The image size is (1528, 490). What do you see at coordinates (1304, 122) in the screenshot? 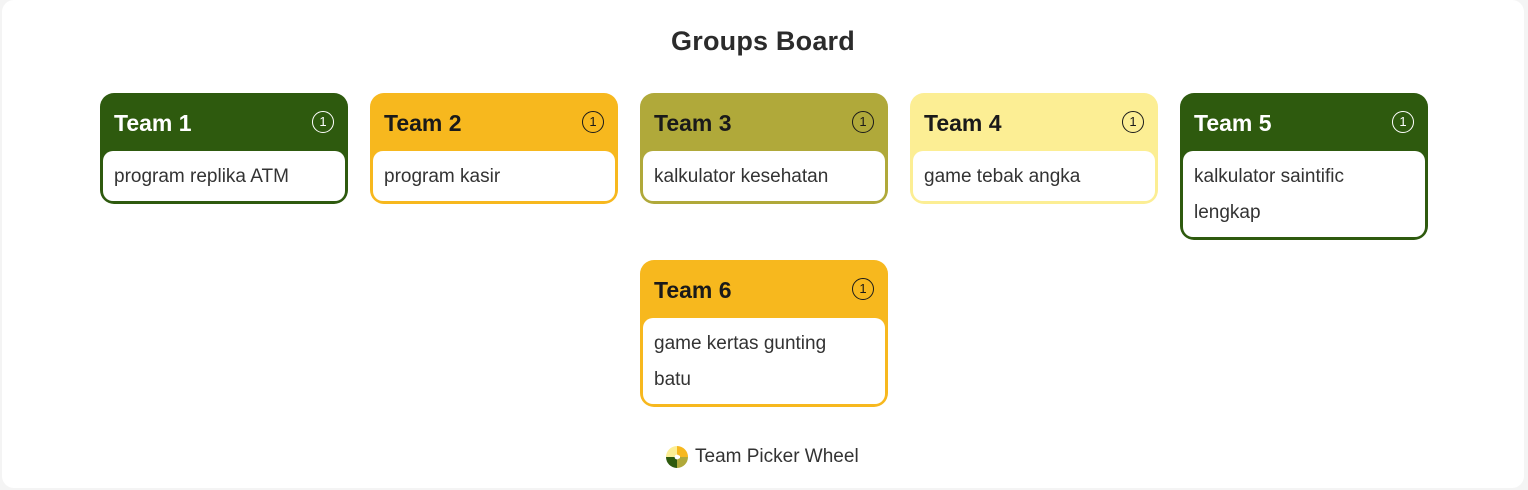
I see `team-card-header: Team 5 1` at bounding box center [1304, 122].